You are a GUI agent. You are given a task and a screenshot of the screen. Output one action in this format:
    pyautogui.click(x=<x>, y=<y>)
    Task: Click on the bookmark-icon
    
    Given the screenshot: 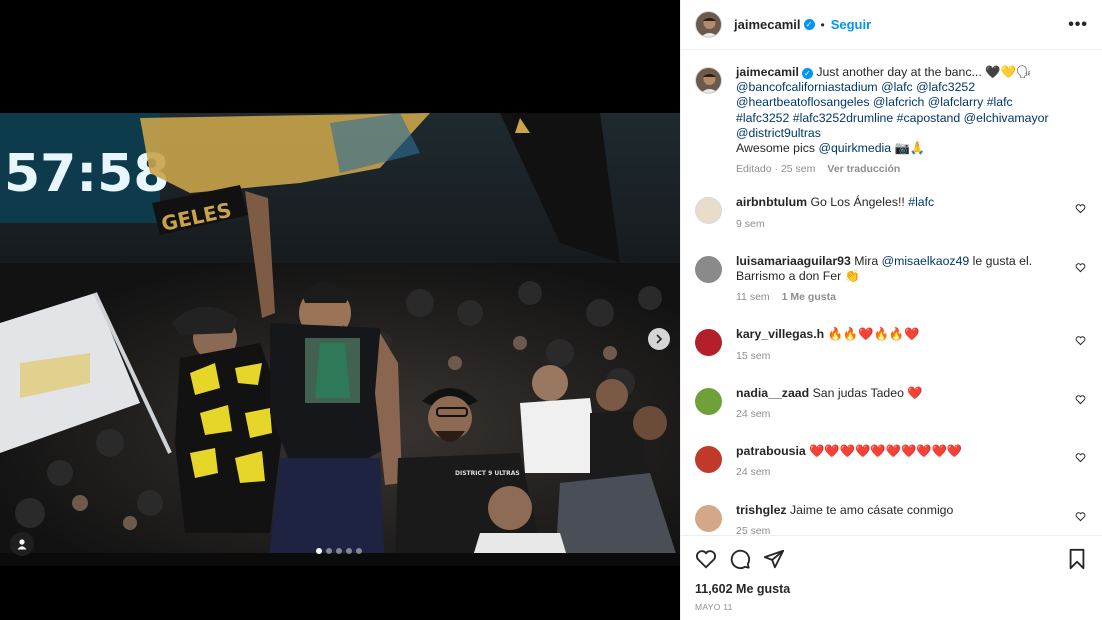 What is the action you would take?
    pyautogui.click(x=1077, y=559)
    